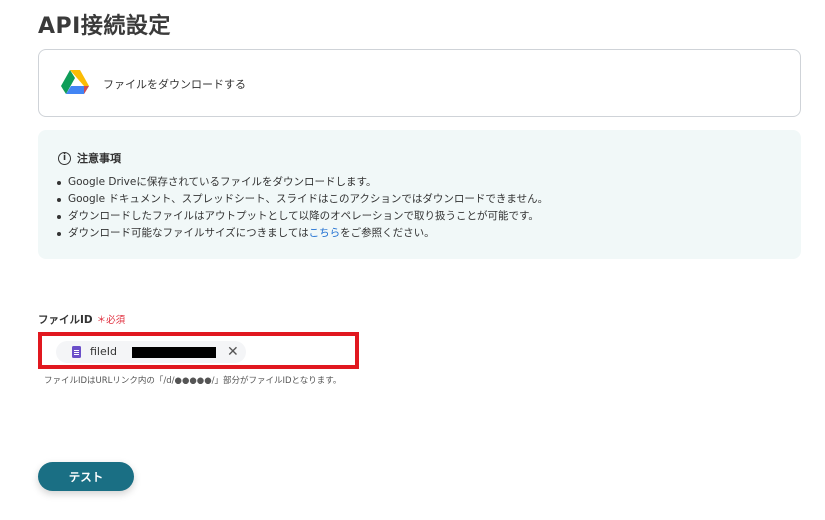  Describe the element at coordinates (188, 233) in the screenshot. I see `notice-item-text: ダウンロード可能なファイルサイズにつきましては` at that location.